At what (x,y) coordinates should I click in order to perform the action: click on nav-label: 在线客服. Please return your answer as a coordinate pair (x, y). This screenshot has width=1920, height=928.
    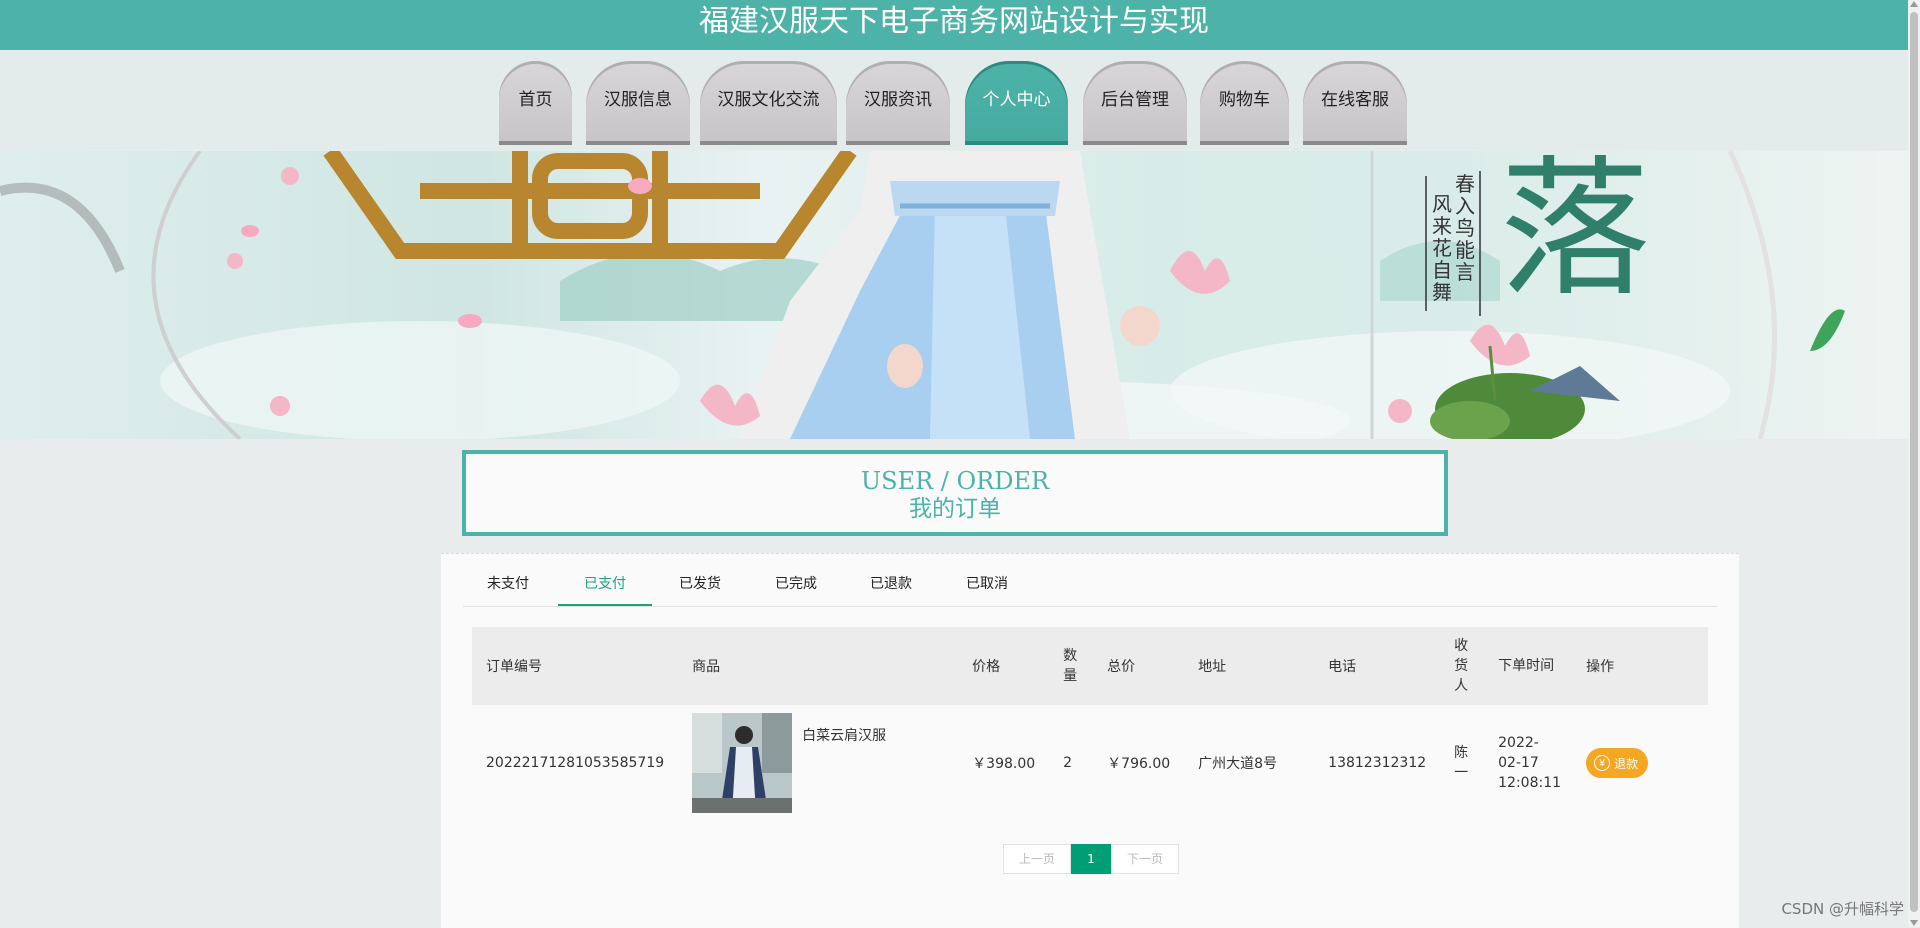
    Looking at the image, I should click on (1355, 100).